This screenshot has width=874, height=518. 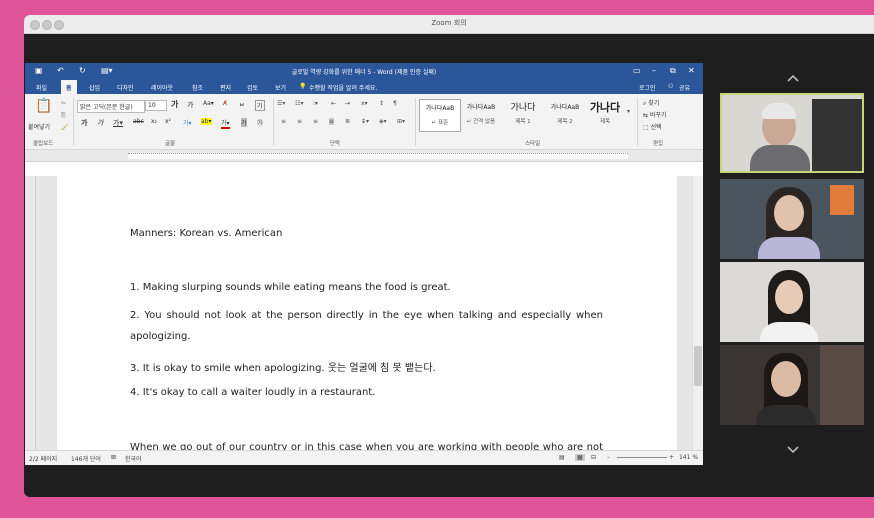 I want to click on style-title: 가나다 제목, so click(x=605, y=114).